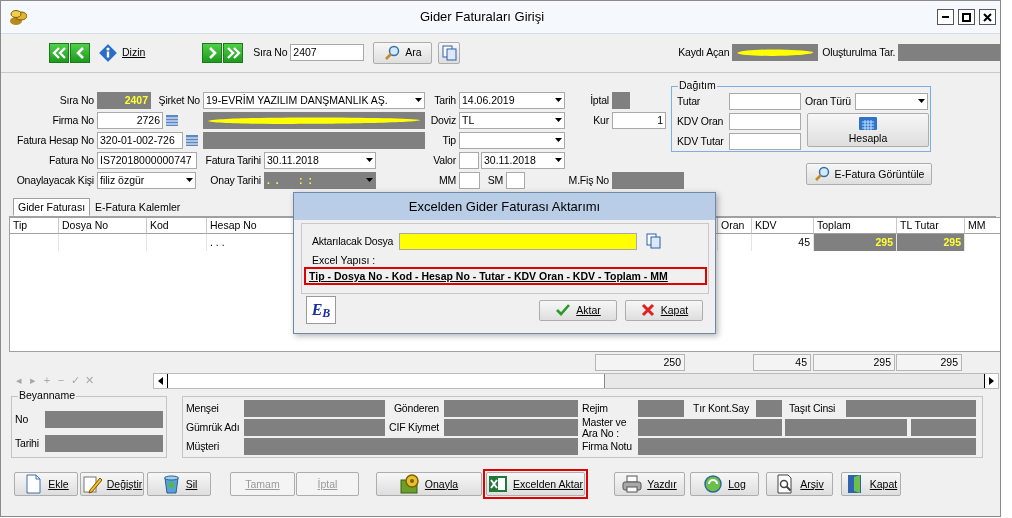 Image resolution: width=1012 pixels, height=518 pixels. Describe the element at coordinates (429, 484) in the screenshot. I see `toolbar-button: Onayla` at that location.